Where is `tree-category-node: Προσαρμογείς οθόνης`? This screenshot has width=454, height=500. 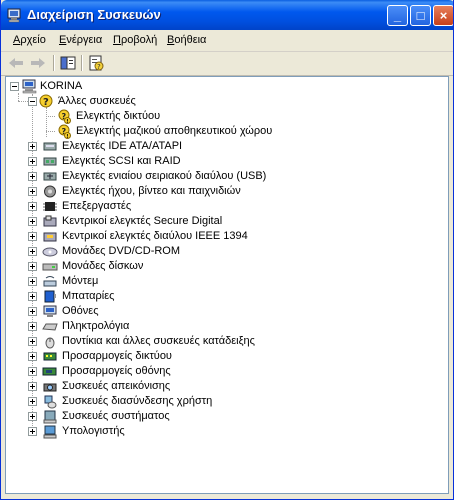 tree-category-node: Προσαρμογείς οθόνης is located at coordinates (216, 371).